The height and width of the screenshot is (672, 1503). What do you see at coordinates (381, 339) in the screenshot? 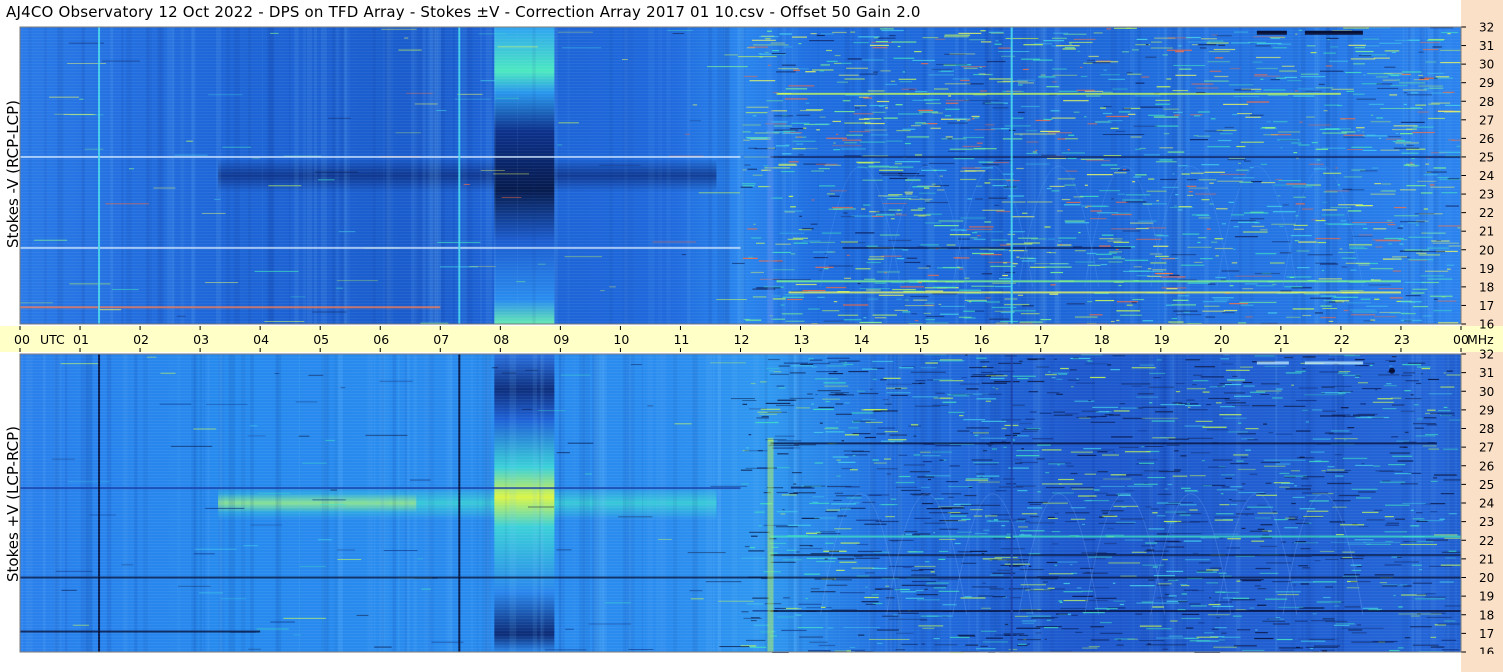
I see `time-tick-label: 06` at bounding box center [381, 339].